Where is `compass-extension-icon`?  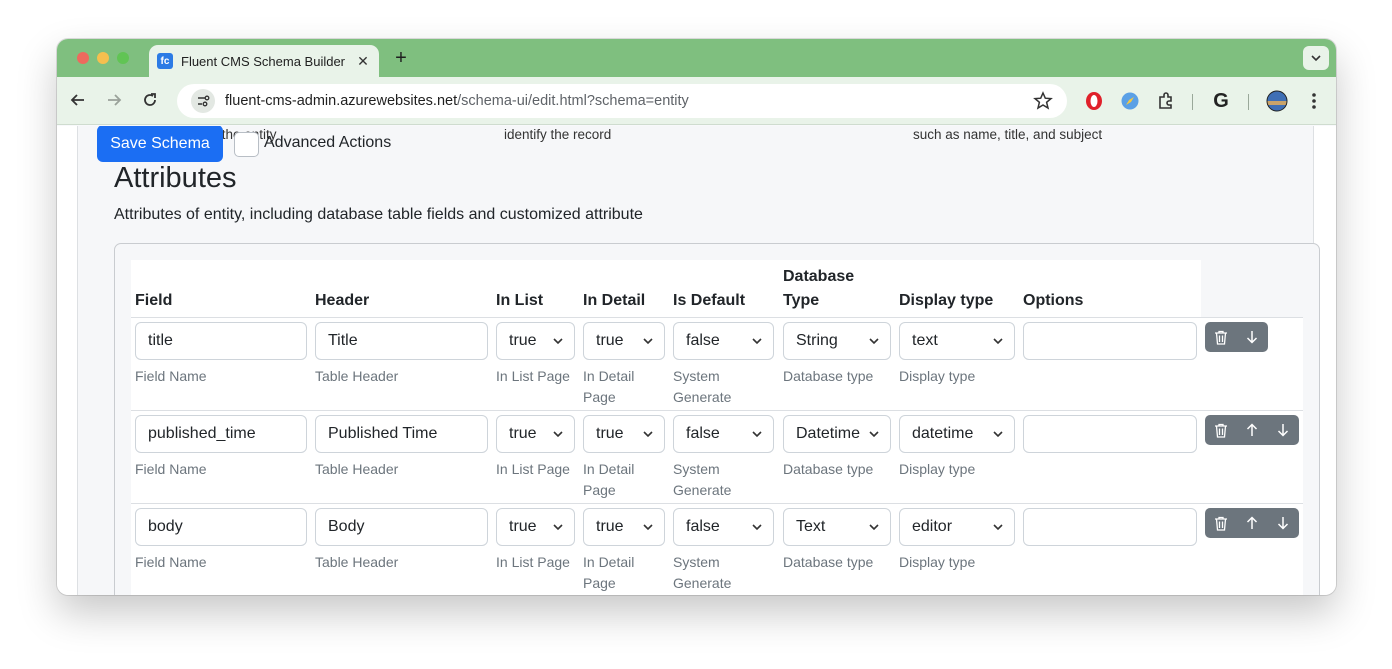 compass-extension-icon is located at coordinates (1130, 101).